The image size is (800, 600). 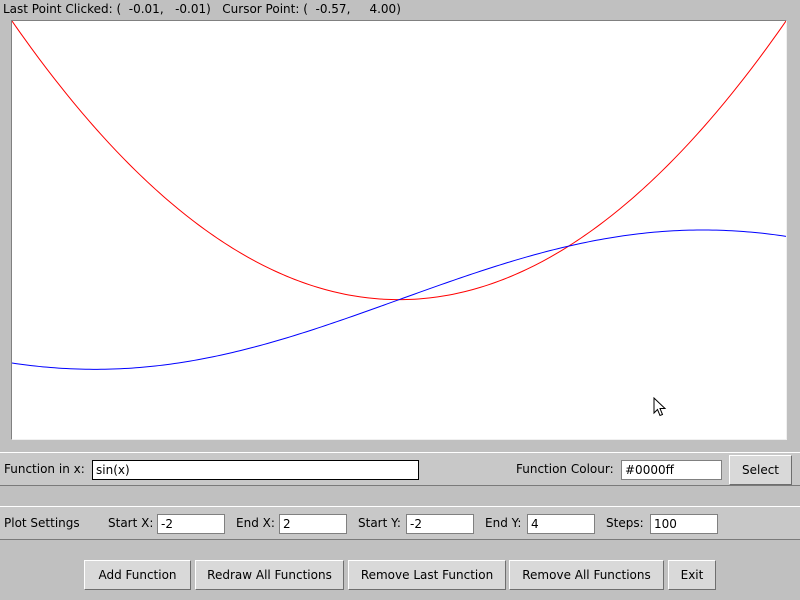 I want to click on remove-last-function-button: Remove Last Function, so click(x=427, y=575).